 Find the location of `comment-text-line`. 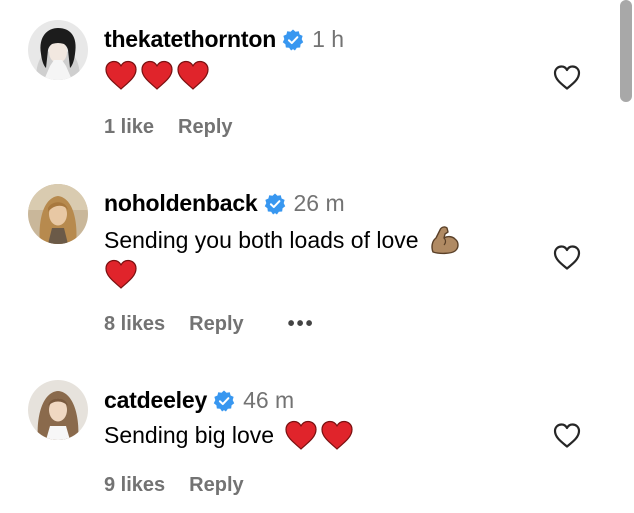

comment-text-line is located at coordinates (121, 274).